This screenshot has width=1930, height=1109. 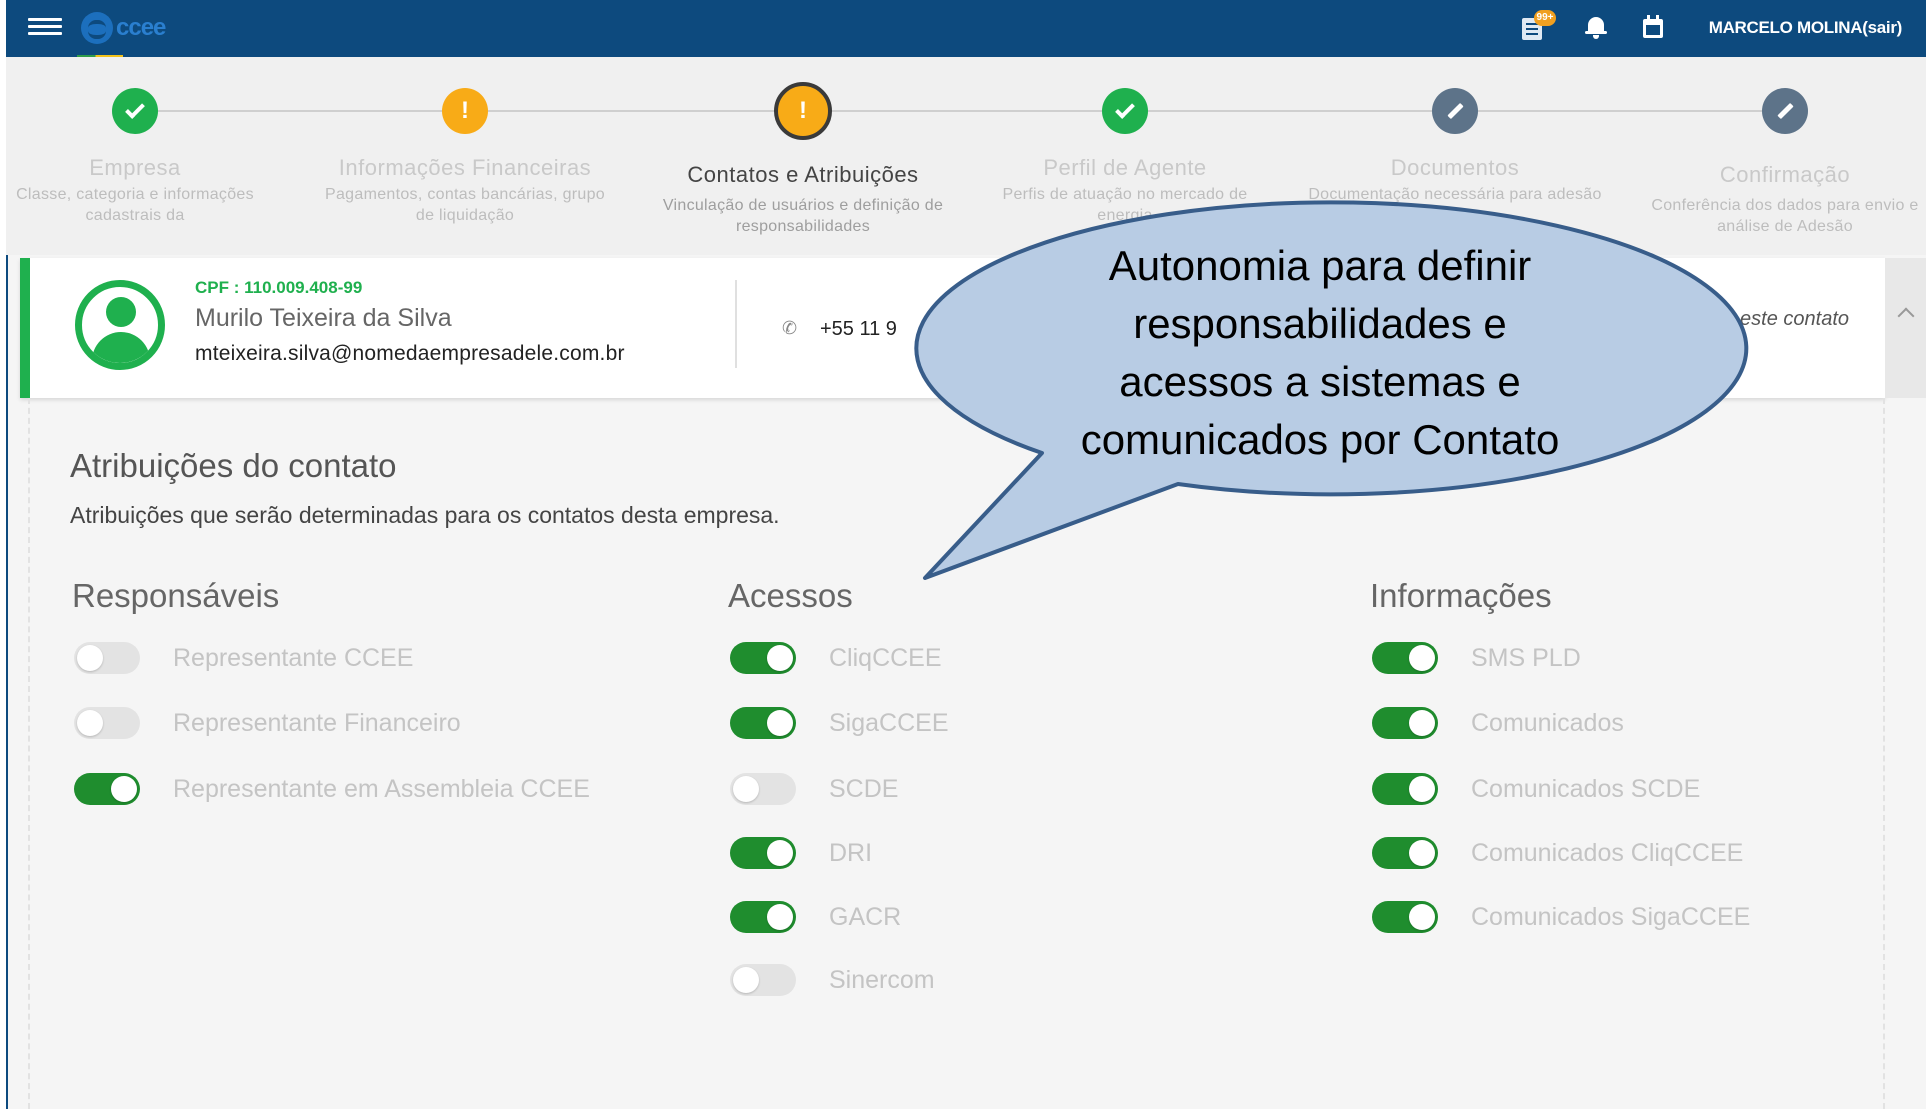 What do you see at coordinates (814, 789) in the screenshot?
I see `attribution-row: SCDE` at bounding box center [814, 789].